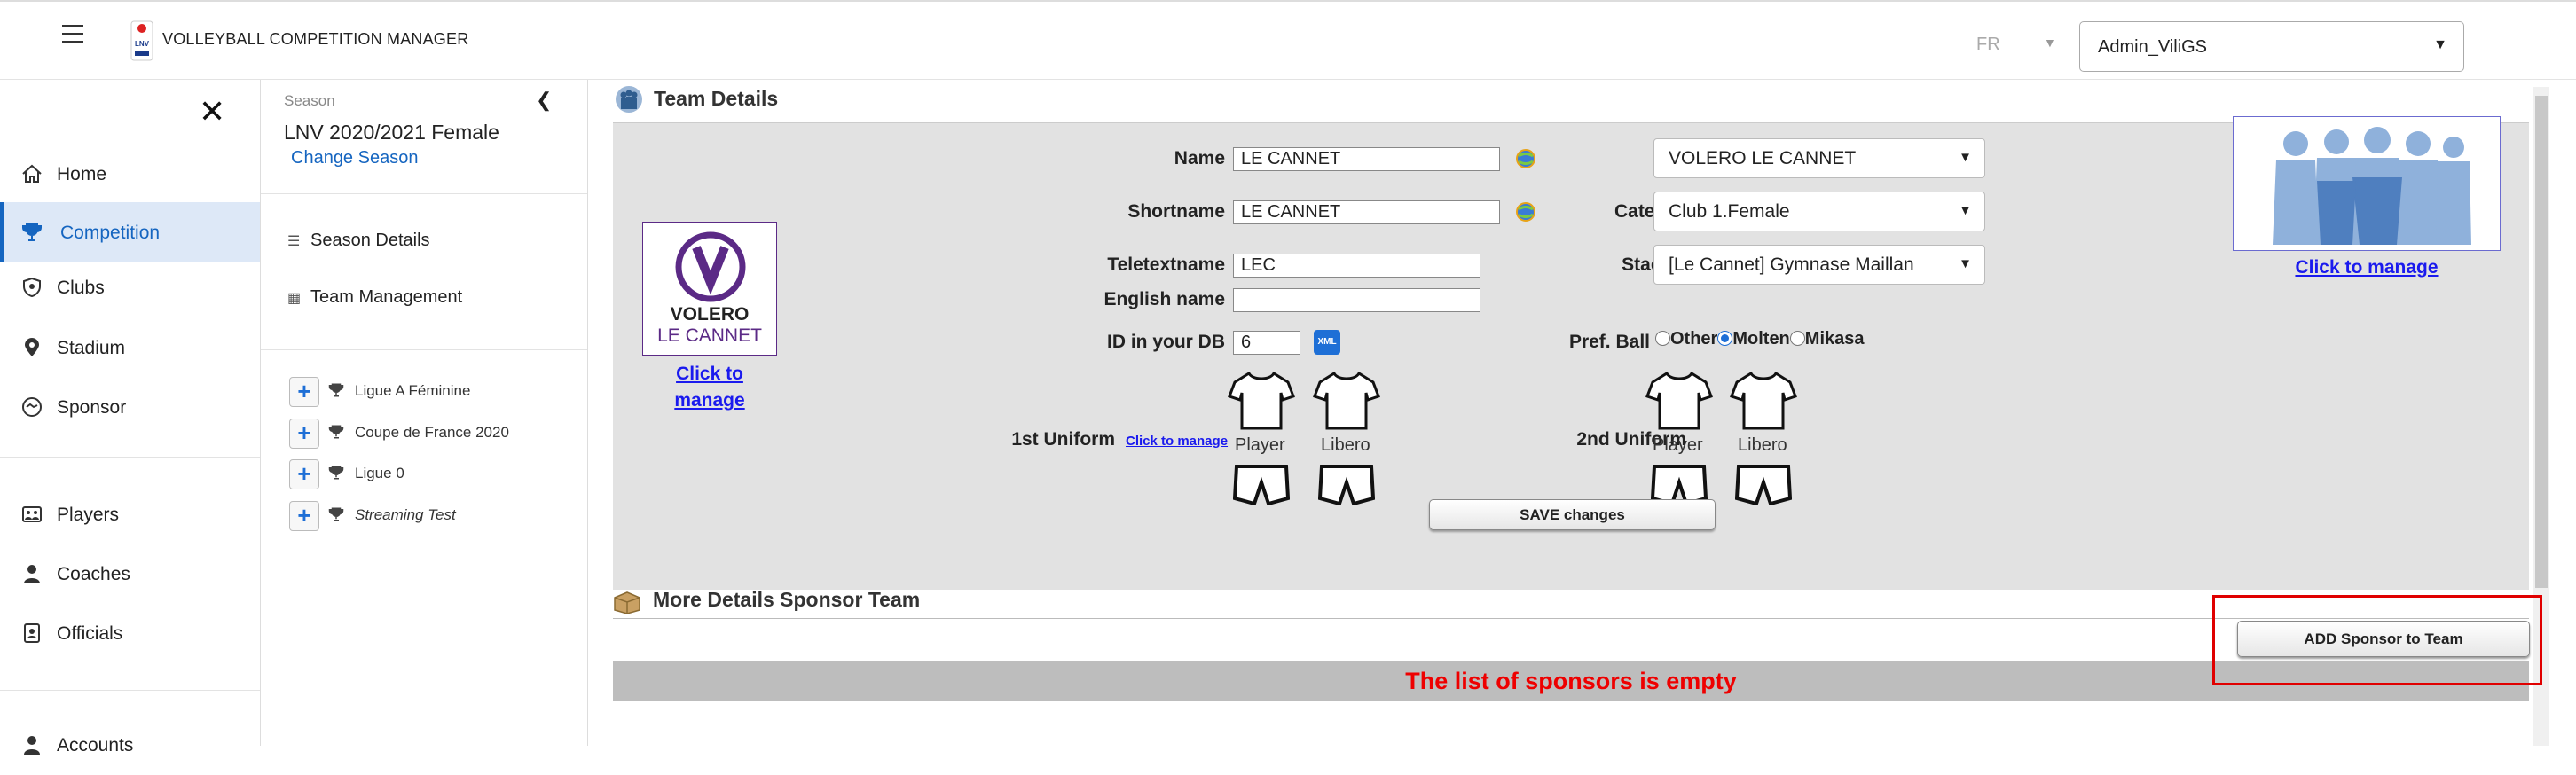  I want to click on category-select: Club 1.Female ▼, so click(1819, 211).